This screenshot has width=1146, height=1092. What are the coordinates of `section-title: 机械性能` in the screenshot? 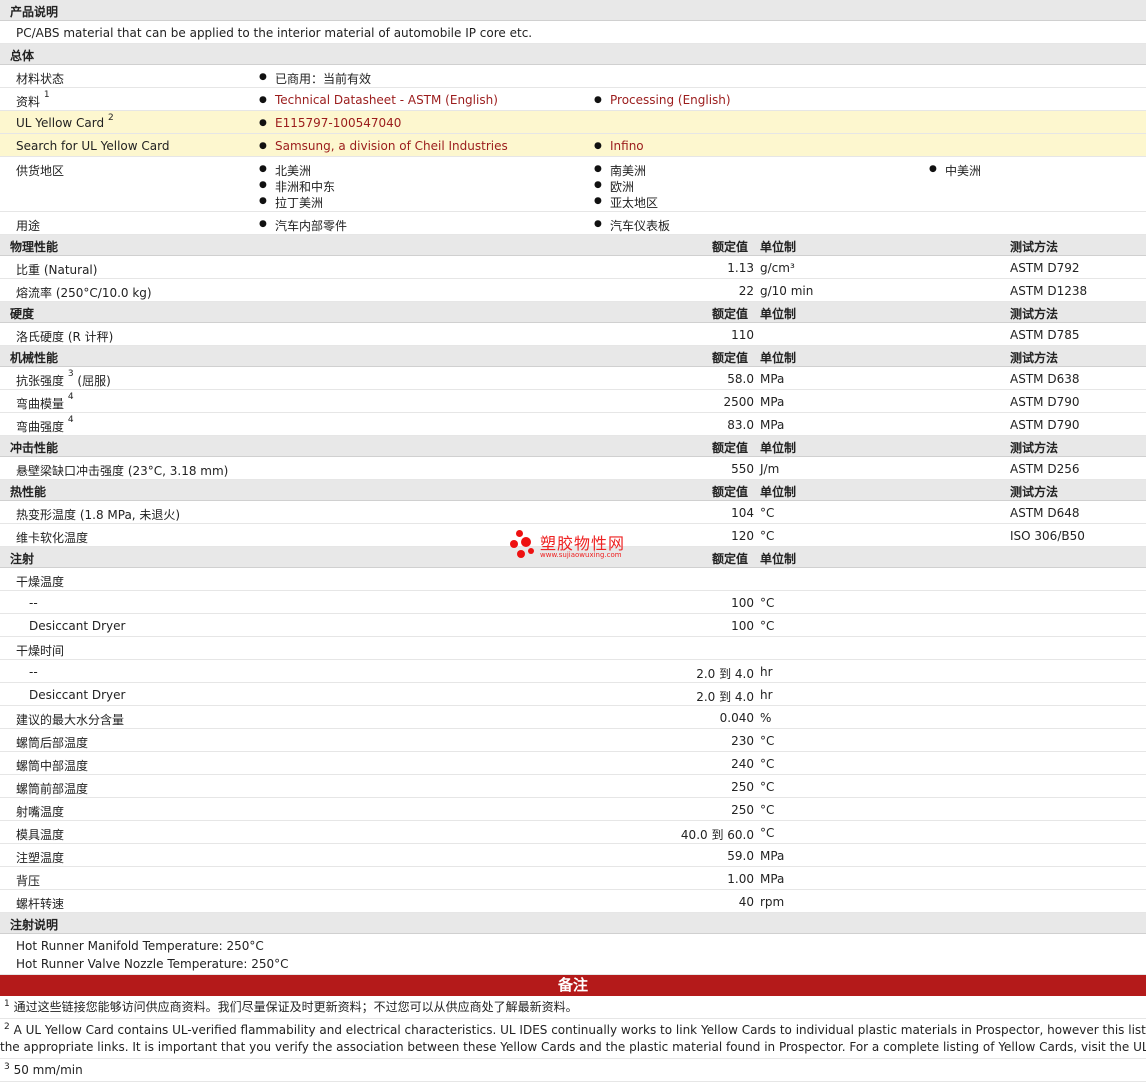 It's located at (34, 358).